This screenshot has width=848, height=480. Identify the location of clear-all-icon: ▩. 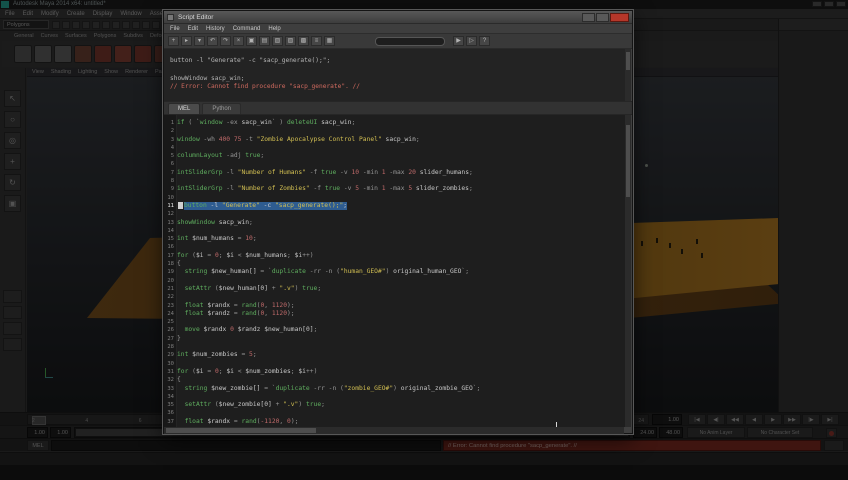
(303, 41).